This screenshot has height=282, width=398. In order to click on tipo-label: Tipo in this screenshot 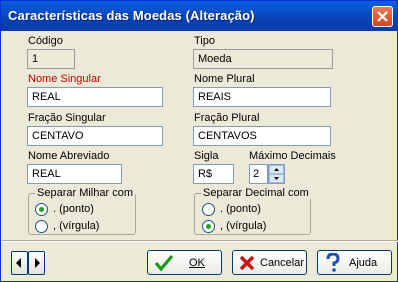, I will do `click(204, 41)`.